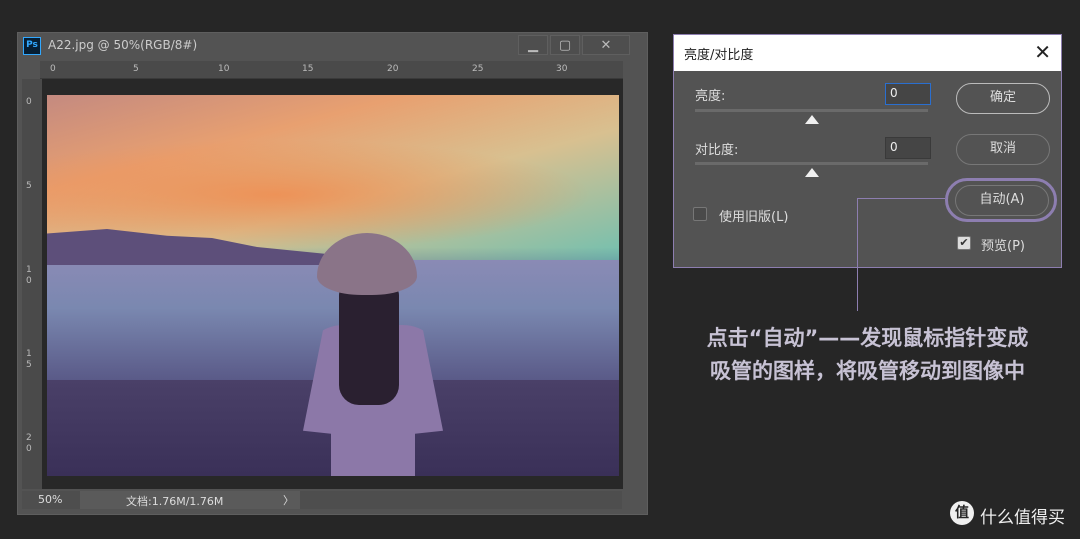  What do you see at coordinates (29, 443) in the screenshot?
I see `ruler-label: 2 0` at bounding box center [29, 443].